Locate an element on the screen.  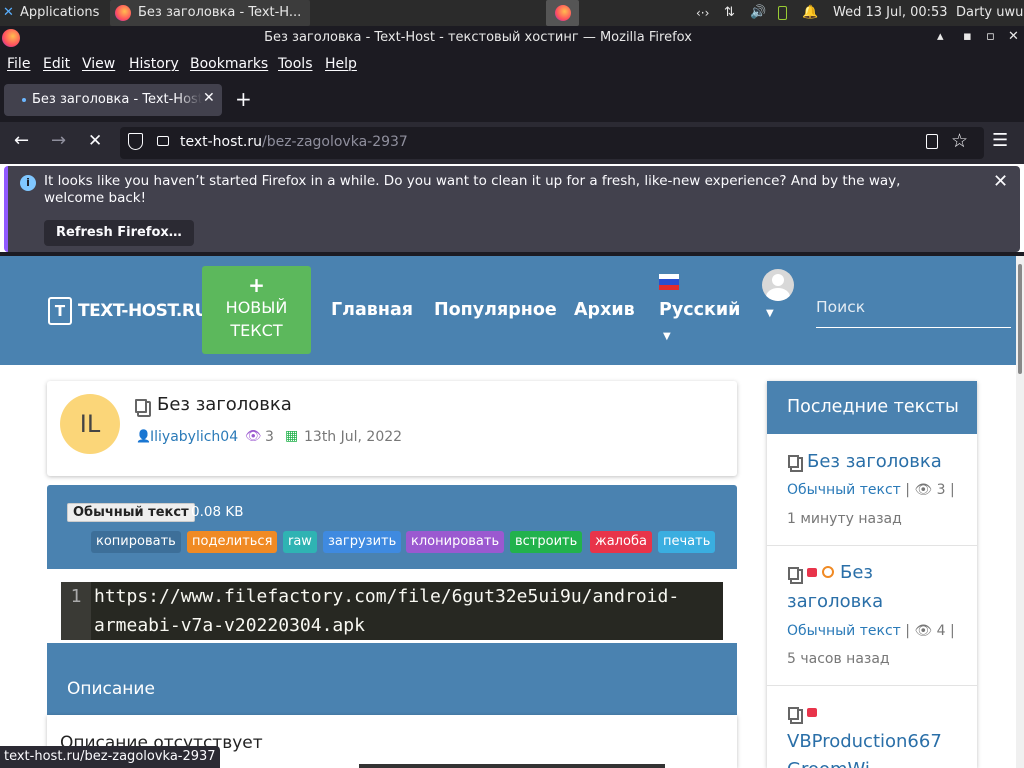
link-status-bar: text-host.ru/bez-zagolovka-2937 is located at coordinates (110, 757).